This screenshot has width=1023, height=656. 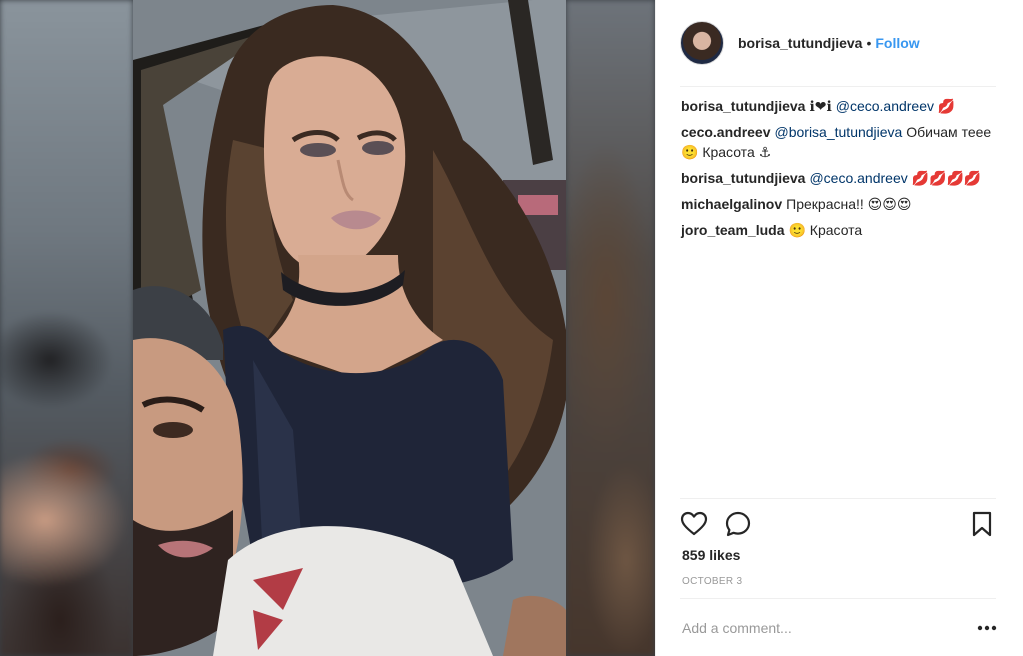 I want to click on bookmark-icon, so click(x=982, y=524).